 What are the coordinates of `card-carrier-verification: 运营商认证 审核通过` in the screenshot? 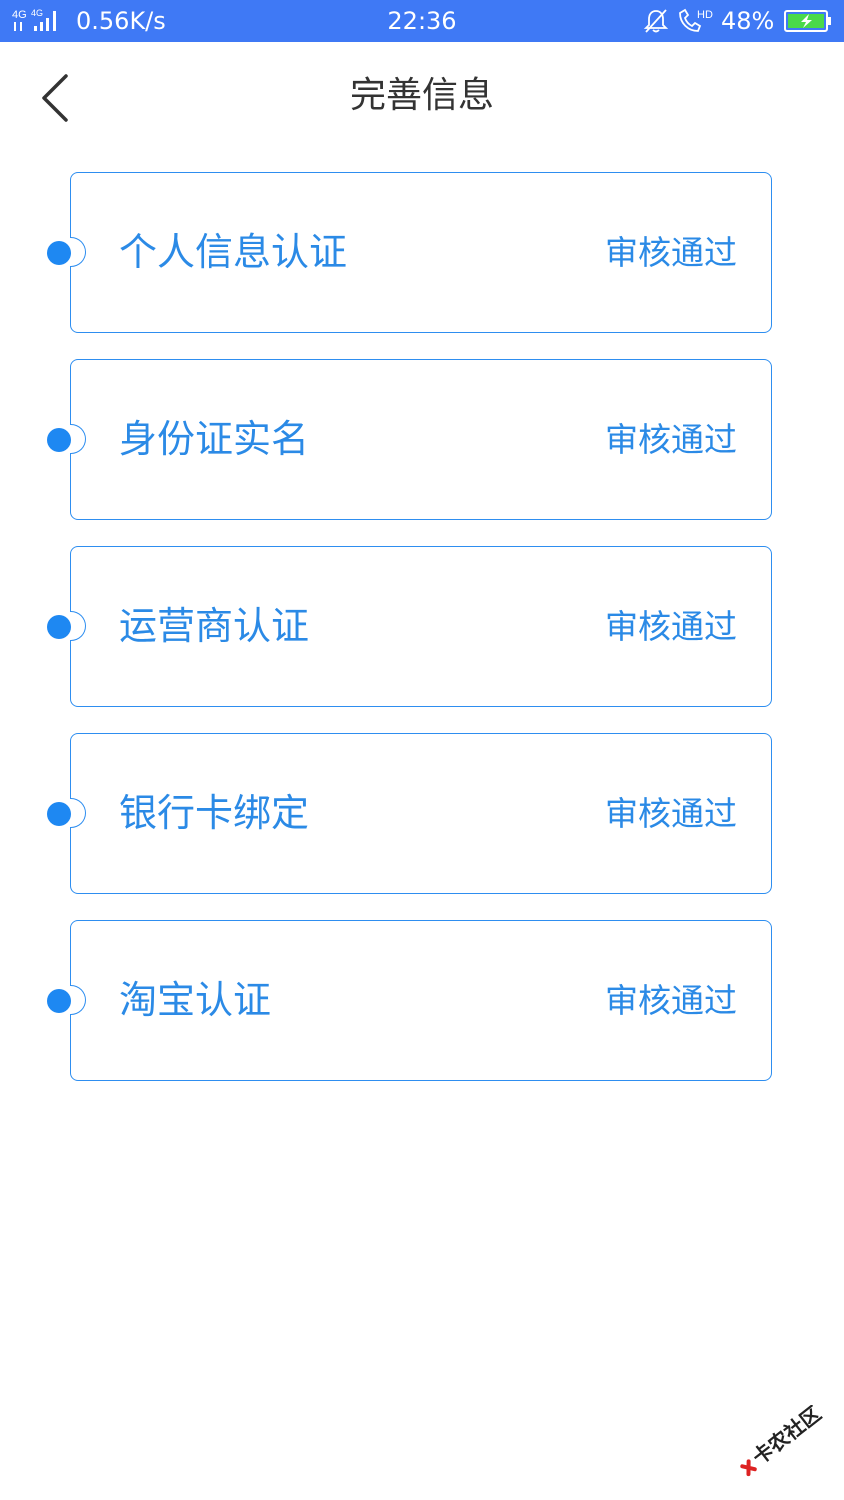 It's located at (409, 626).